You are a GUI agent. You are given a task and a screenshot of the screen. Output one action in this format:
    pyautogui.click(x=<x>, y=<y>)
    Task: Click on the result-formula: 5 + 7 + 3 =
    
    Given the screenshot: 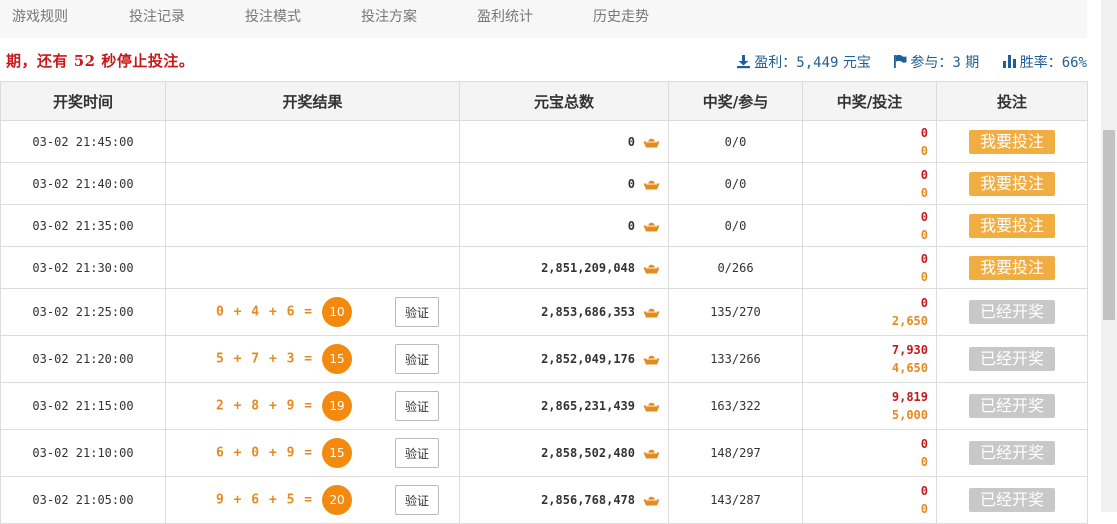 What is the action you would take?
    pyautogui.click(x=265, y=359)
    